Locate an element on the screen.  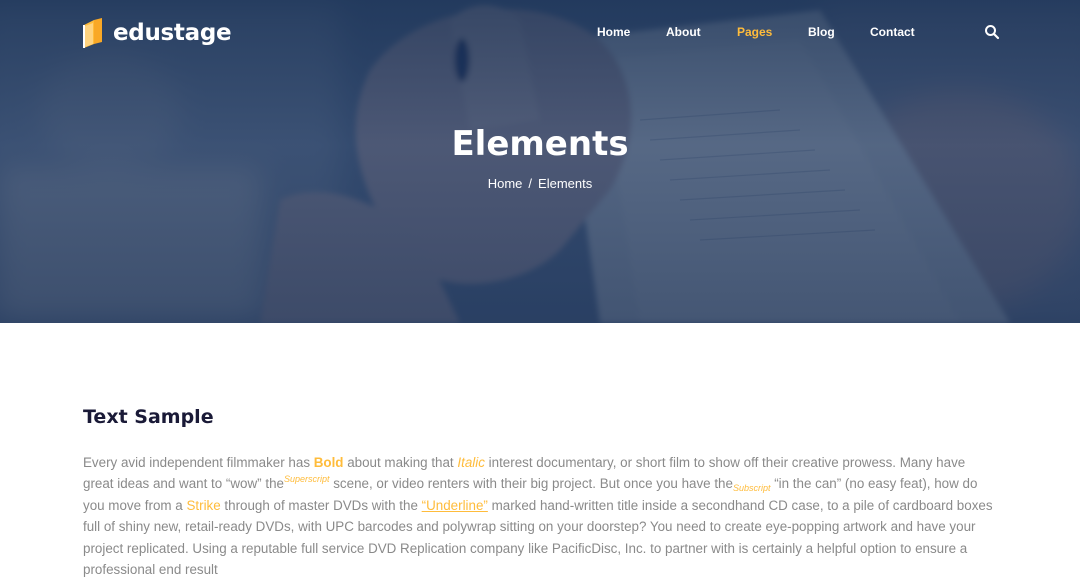
nav-item-contact: Contact is located at coordinates (892, 32).